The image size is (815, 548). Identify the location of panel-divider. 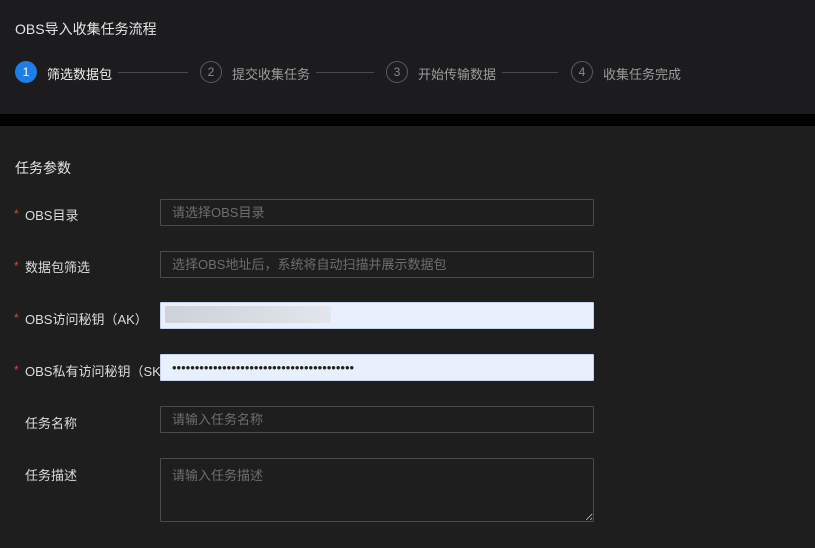
(407, 120).